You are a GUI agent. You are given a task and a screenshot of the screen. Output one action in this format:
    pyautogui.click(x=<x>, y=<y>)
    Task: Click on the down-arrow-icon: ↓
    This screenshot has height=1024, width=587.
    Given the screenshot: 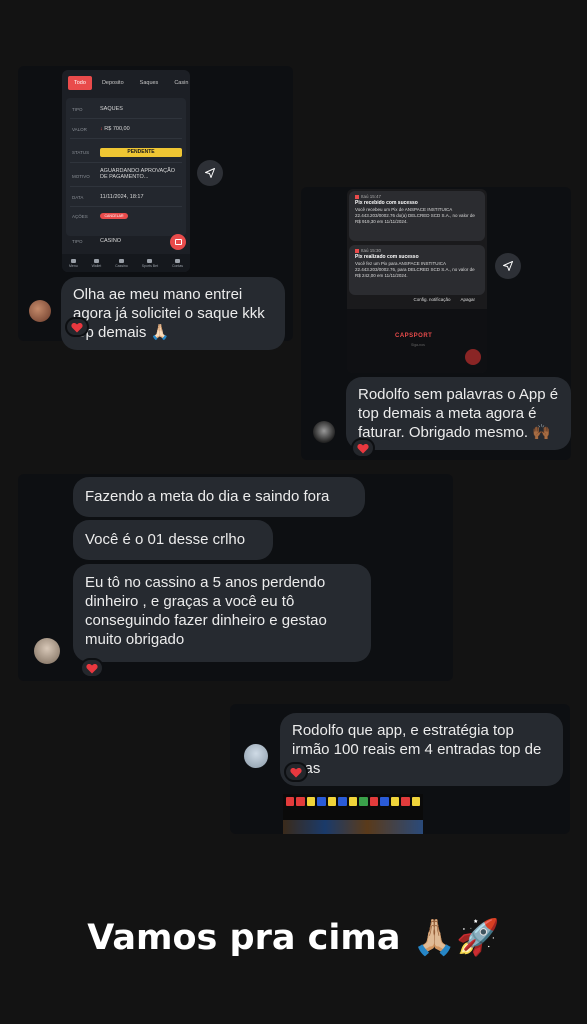 What is the action you would take?
    pyautogui.click(x=101, y=129)
    